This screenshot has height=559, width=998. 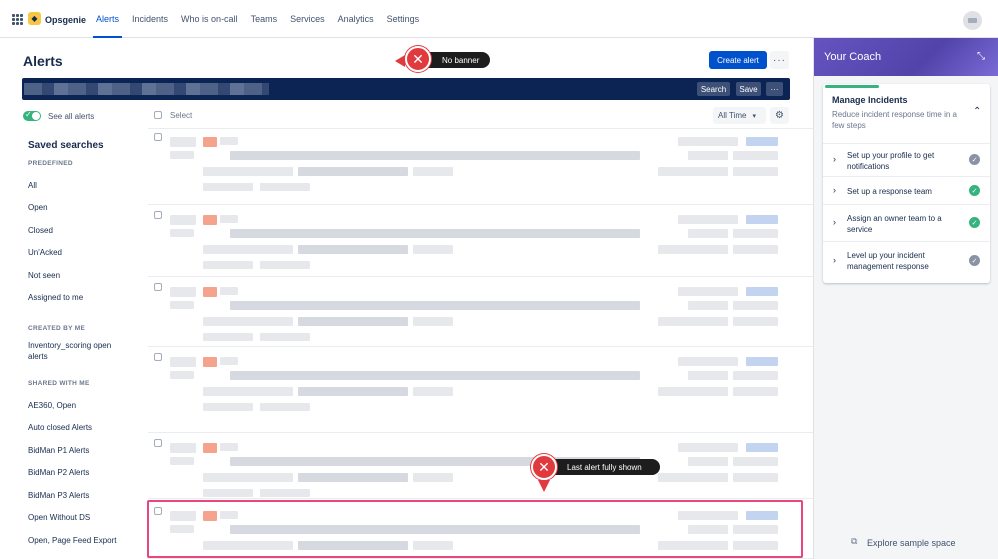 What do you see at coordinates (906, 222) in the screenshot?
I see `coach-step: › Assign an owner team to a service ✓` at bounding box center [906, 222].